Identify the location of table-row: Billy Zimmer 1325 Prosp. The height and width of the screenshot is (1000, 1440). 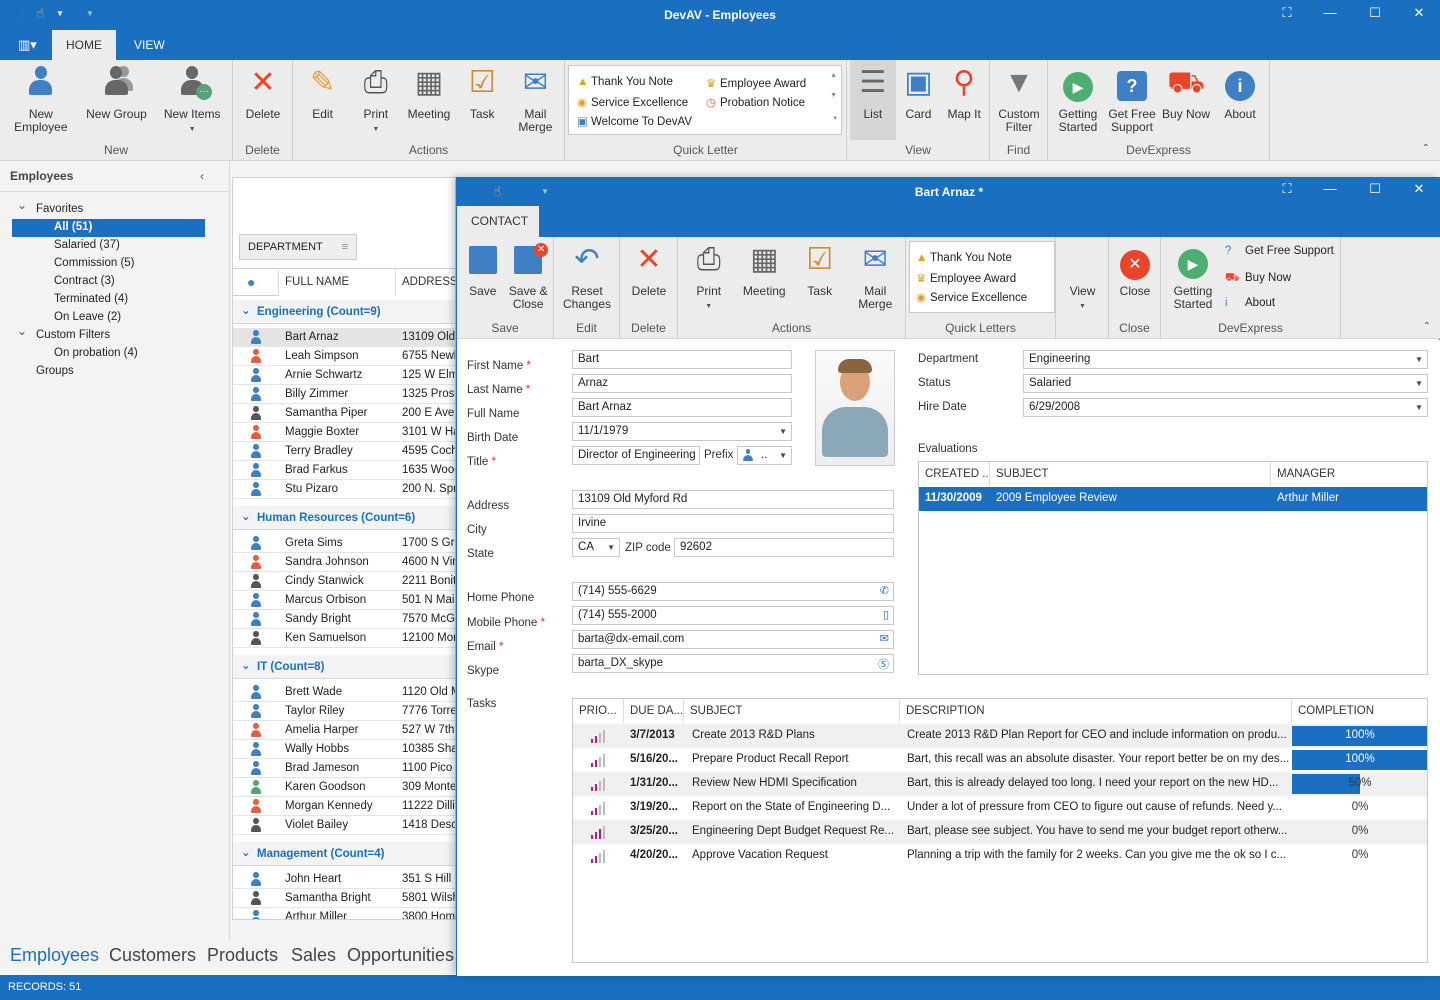
(344, 394).